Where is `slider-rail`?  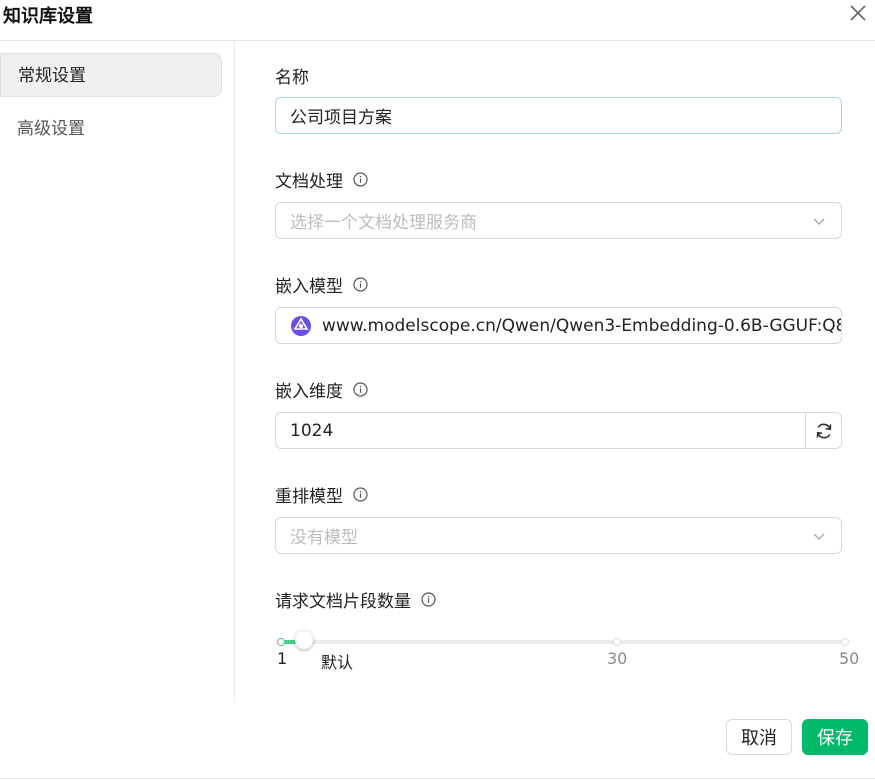 slider-rail is located at coordinates (564, 642).